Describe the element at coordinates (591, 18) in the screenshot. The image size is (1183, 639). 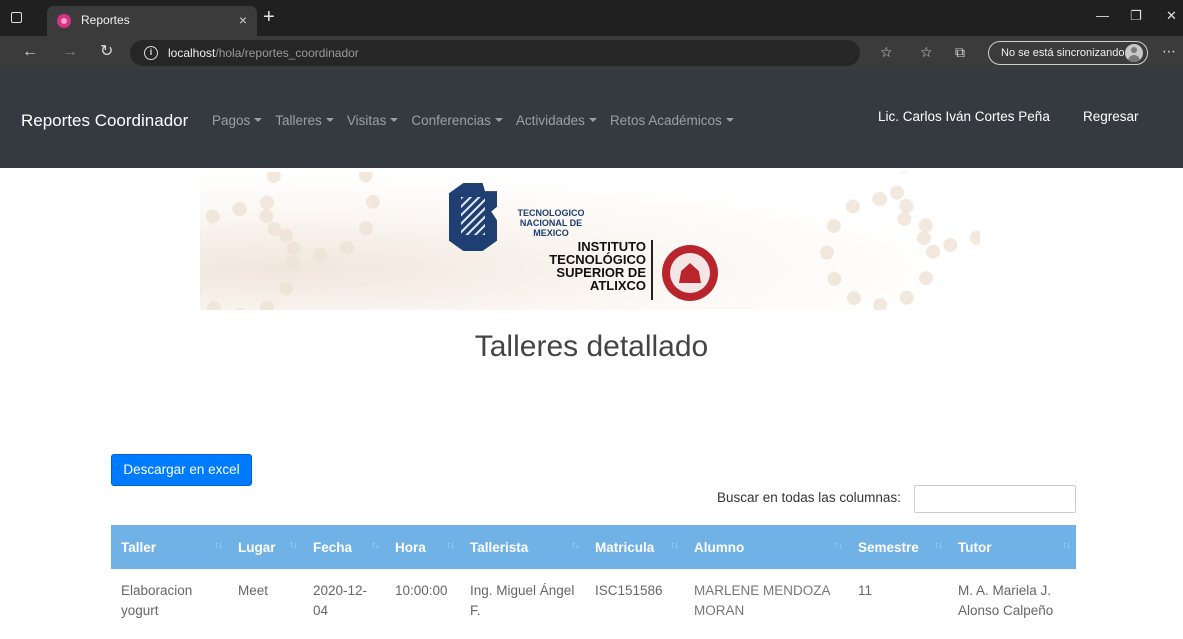
I see `browser-title-bar: Reportes × + — ❐ ✕` at that location.